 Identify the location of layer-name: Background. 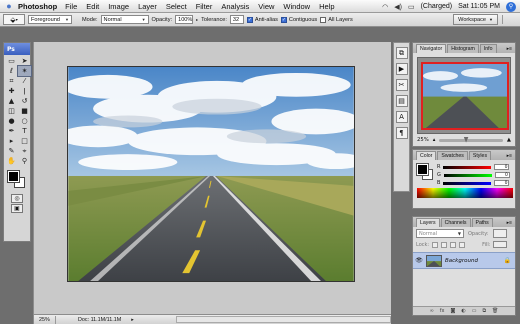
(473, 261).